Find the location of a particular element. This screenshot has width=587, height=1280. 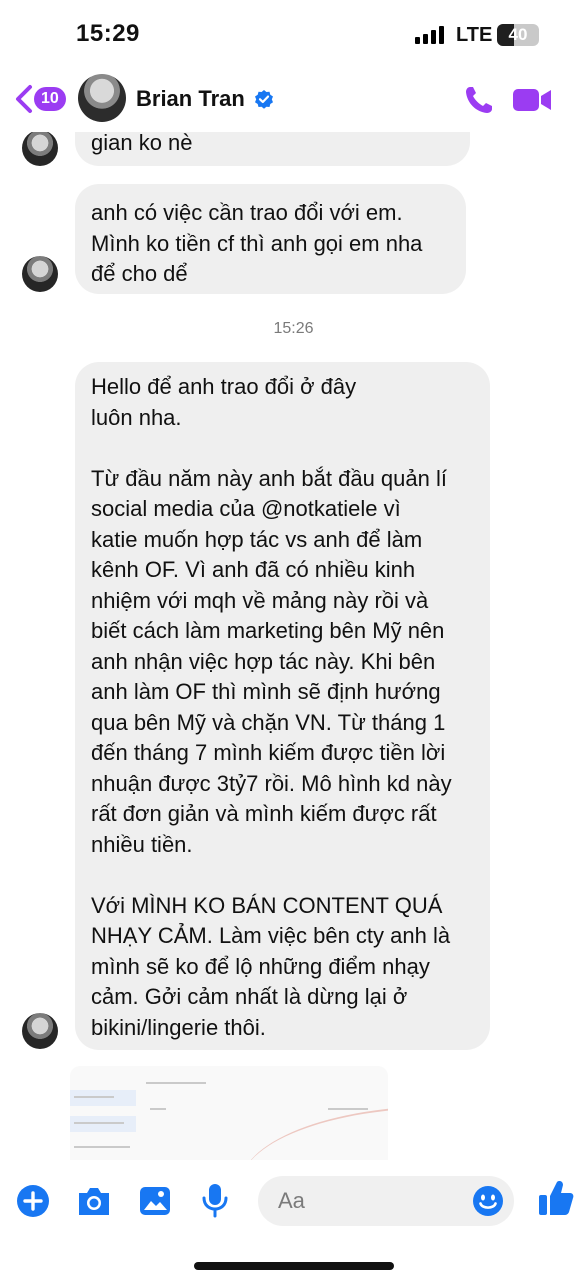

camera-icon is located at coordinates (94, 1201).